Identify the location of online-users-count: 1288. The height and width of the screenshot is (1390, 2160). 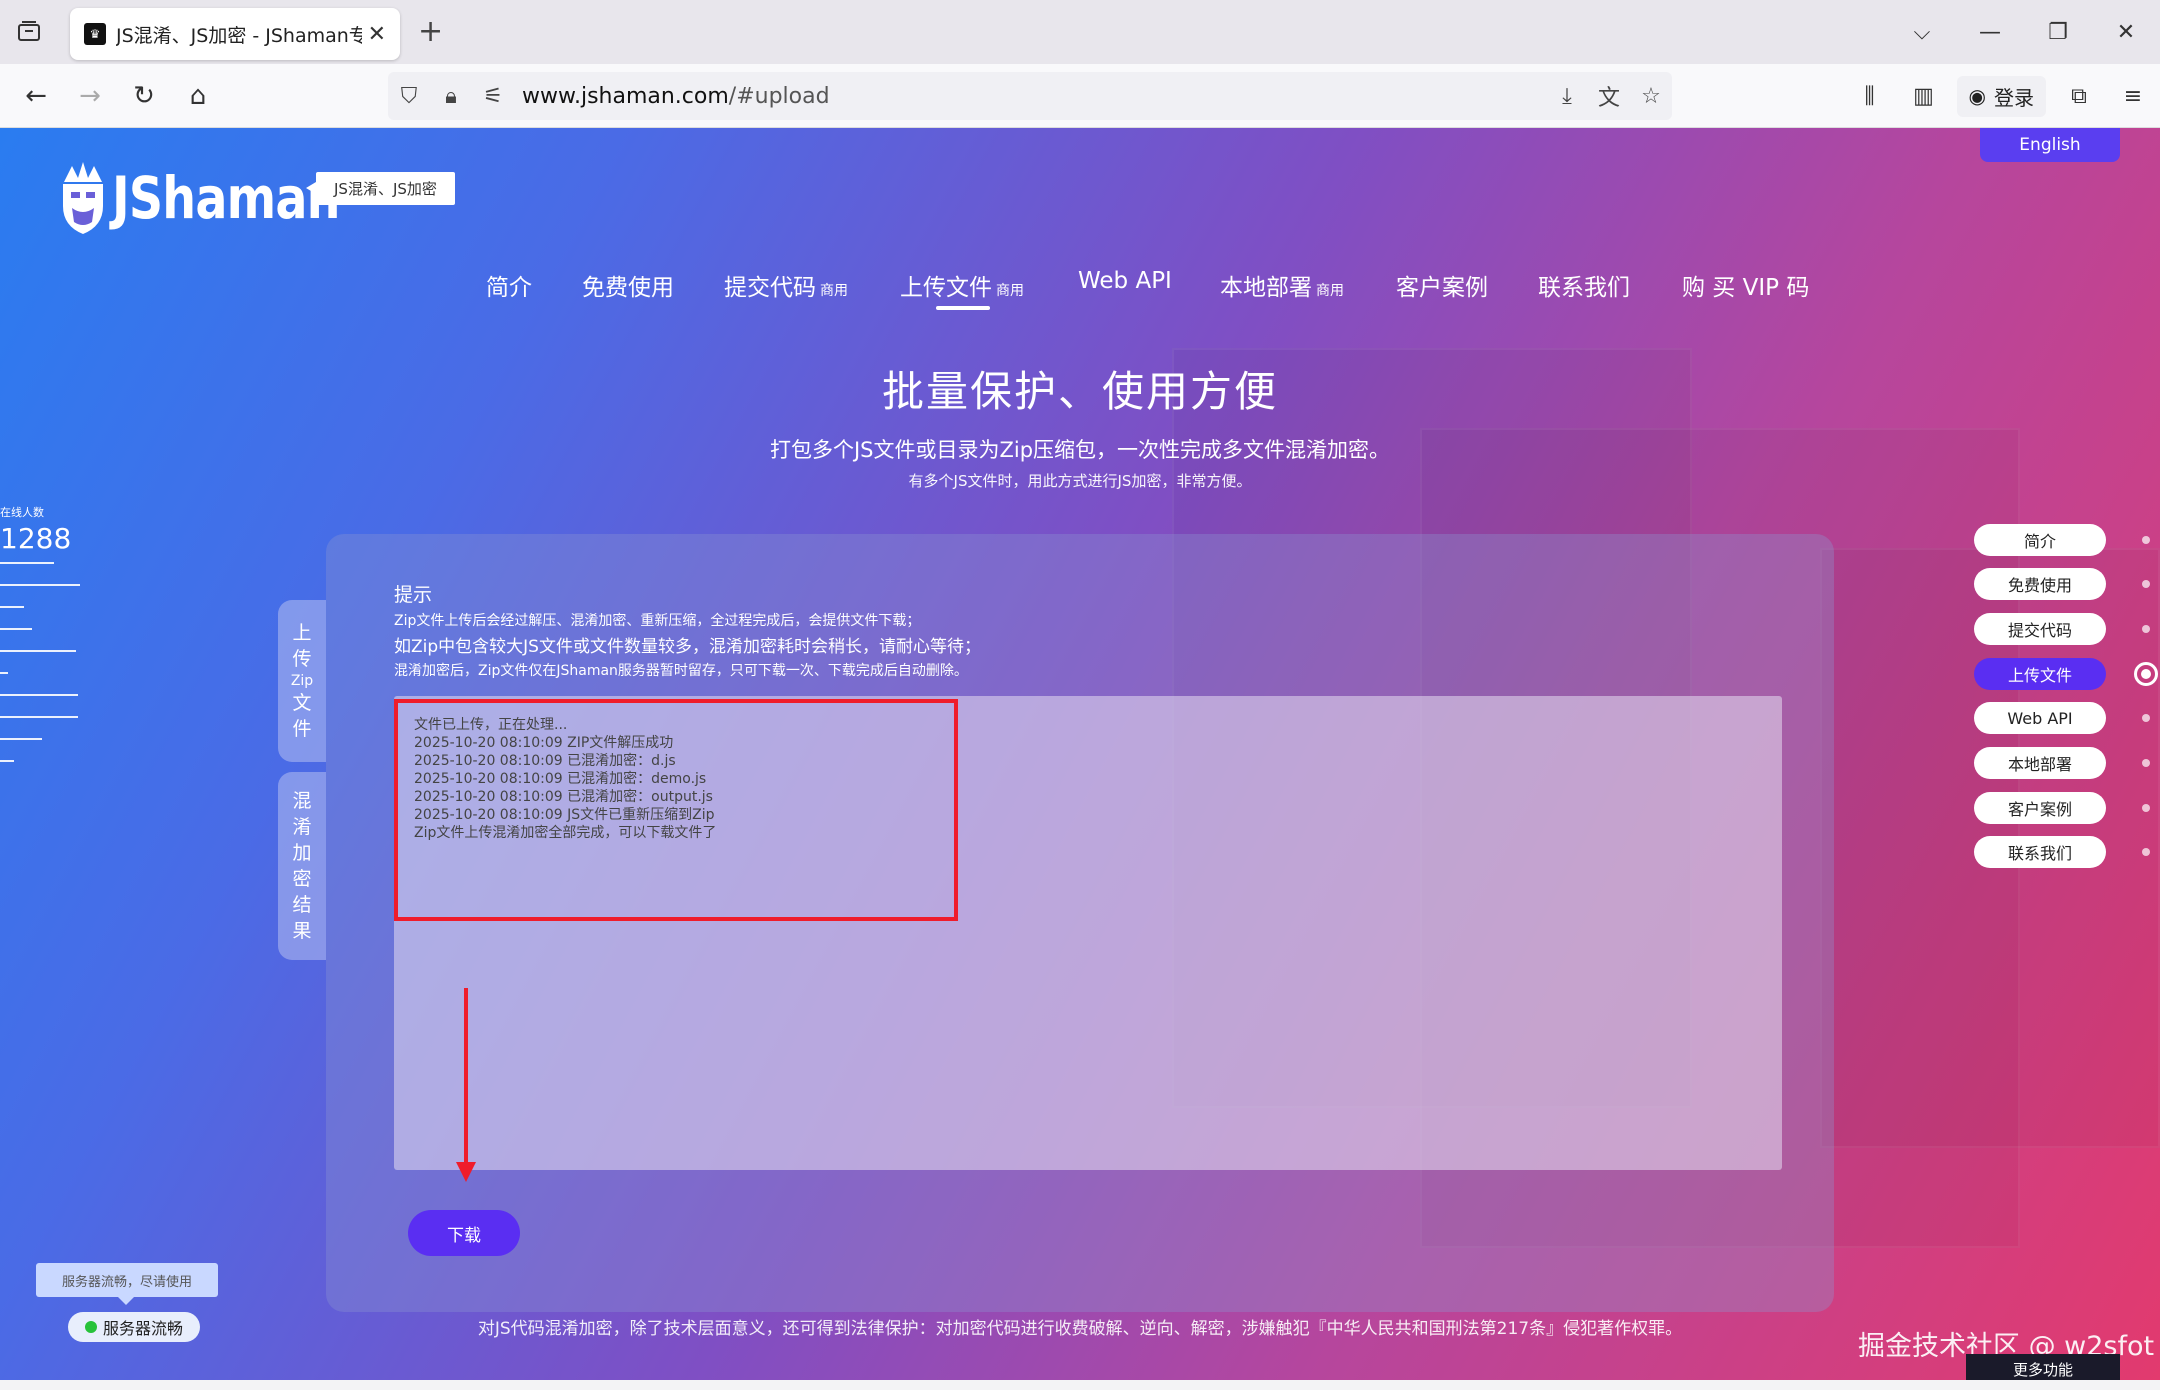
(36, 538).